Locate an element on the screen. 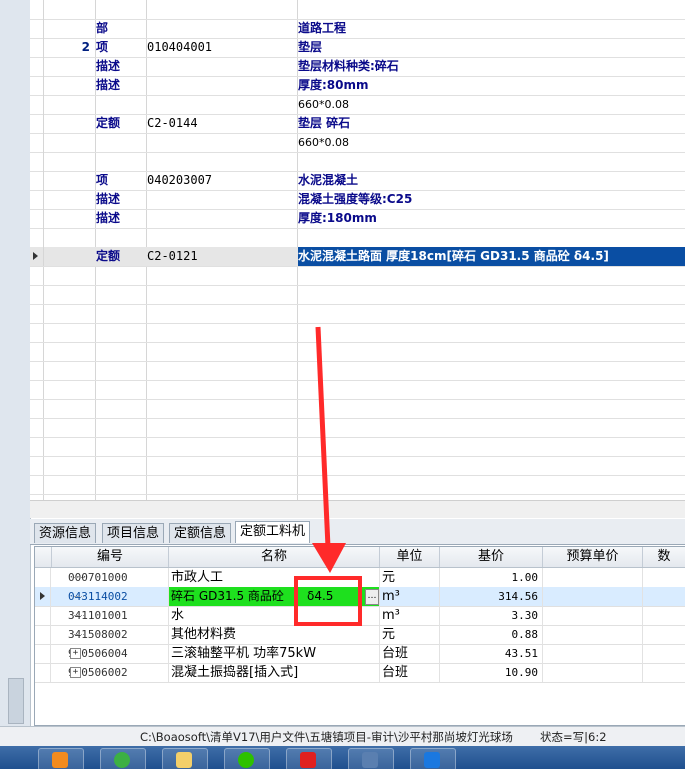  material-unit: 台班 is located at coordinates (410, 672).